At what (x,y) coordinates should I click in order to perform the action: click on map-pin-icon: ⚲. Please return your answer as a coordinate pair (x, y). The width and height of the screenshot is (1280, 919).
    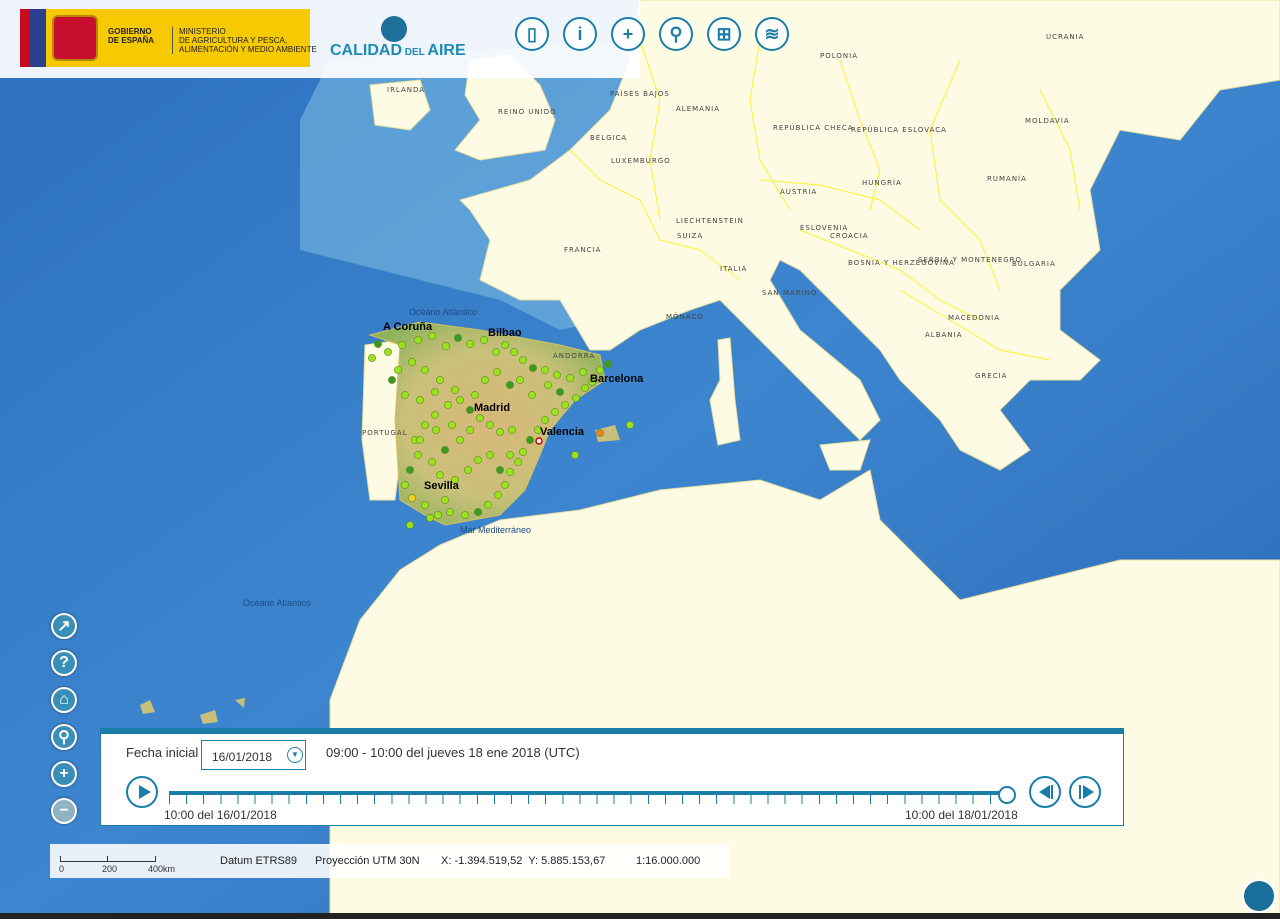
    Looking at the image, I should click on (676, 34).